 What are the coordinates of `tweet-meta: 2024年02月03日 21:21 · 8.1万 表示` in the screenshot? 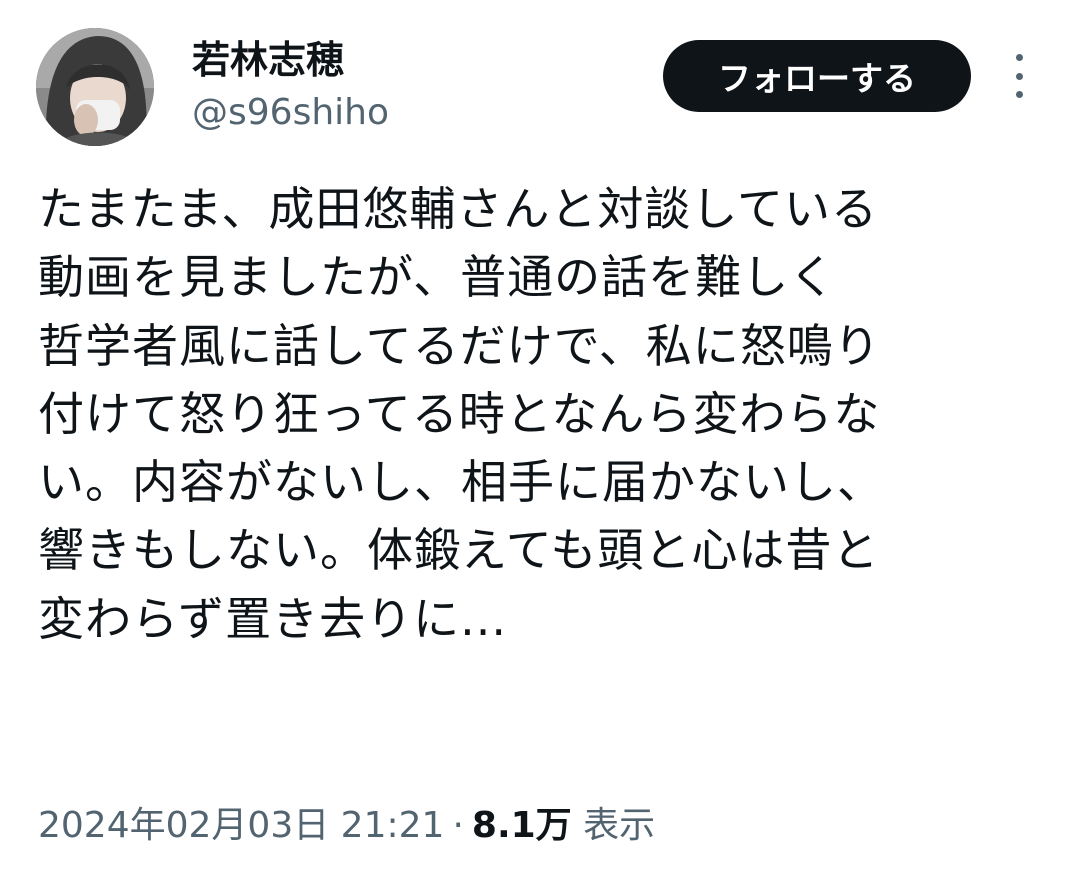 It's located at (346, 826).